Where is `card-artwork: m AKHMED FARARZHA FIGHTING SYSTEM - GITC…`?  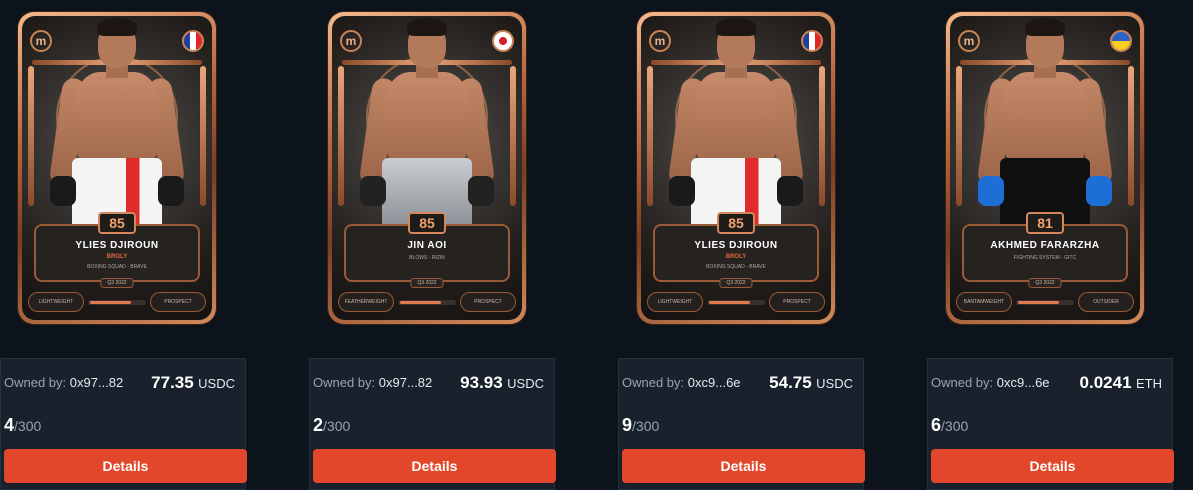 card-artwork: m AKHMED FARARZHA FIGHTING SYSTEM - GITC… is located at coordinates (1045, 168).